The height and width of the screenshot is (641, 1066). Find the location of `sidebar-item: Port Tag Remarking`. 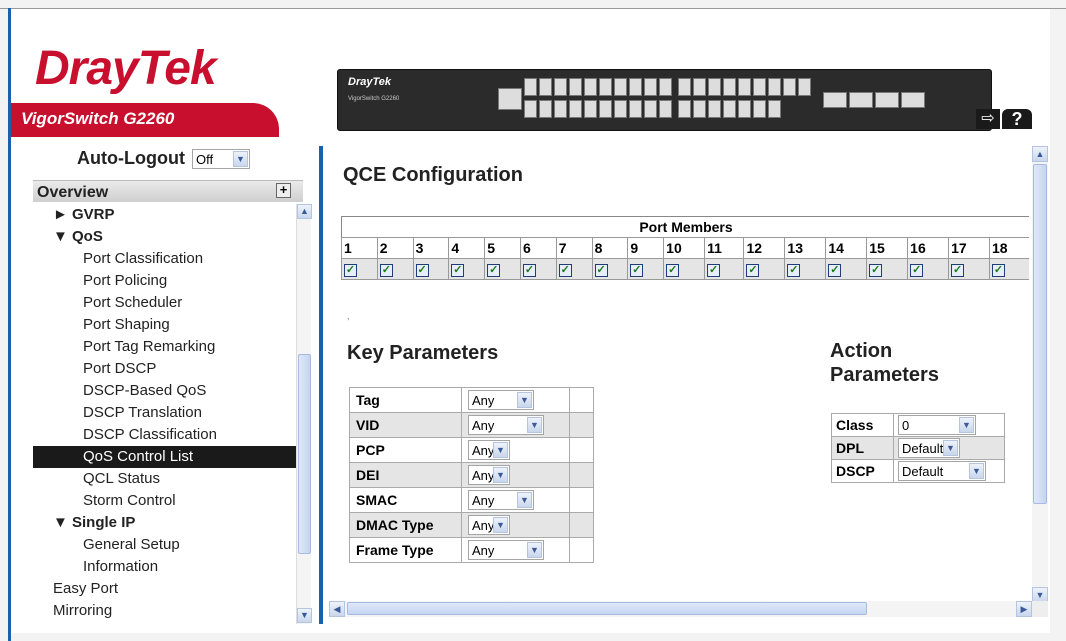

sidebar-item: Port Tag Remarking is located at coordinates (165, 347).